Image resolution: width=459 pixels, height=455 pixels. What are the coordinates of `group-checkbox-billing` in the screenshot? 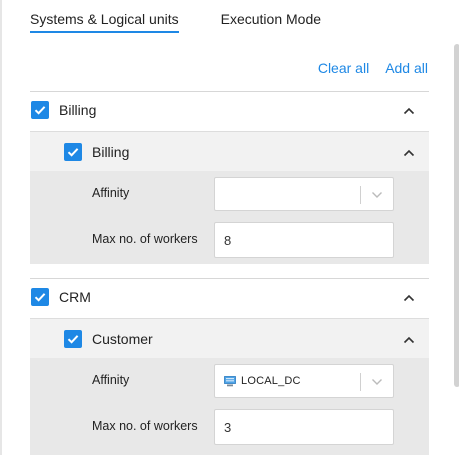 It's located at (40, 110).